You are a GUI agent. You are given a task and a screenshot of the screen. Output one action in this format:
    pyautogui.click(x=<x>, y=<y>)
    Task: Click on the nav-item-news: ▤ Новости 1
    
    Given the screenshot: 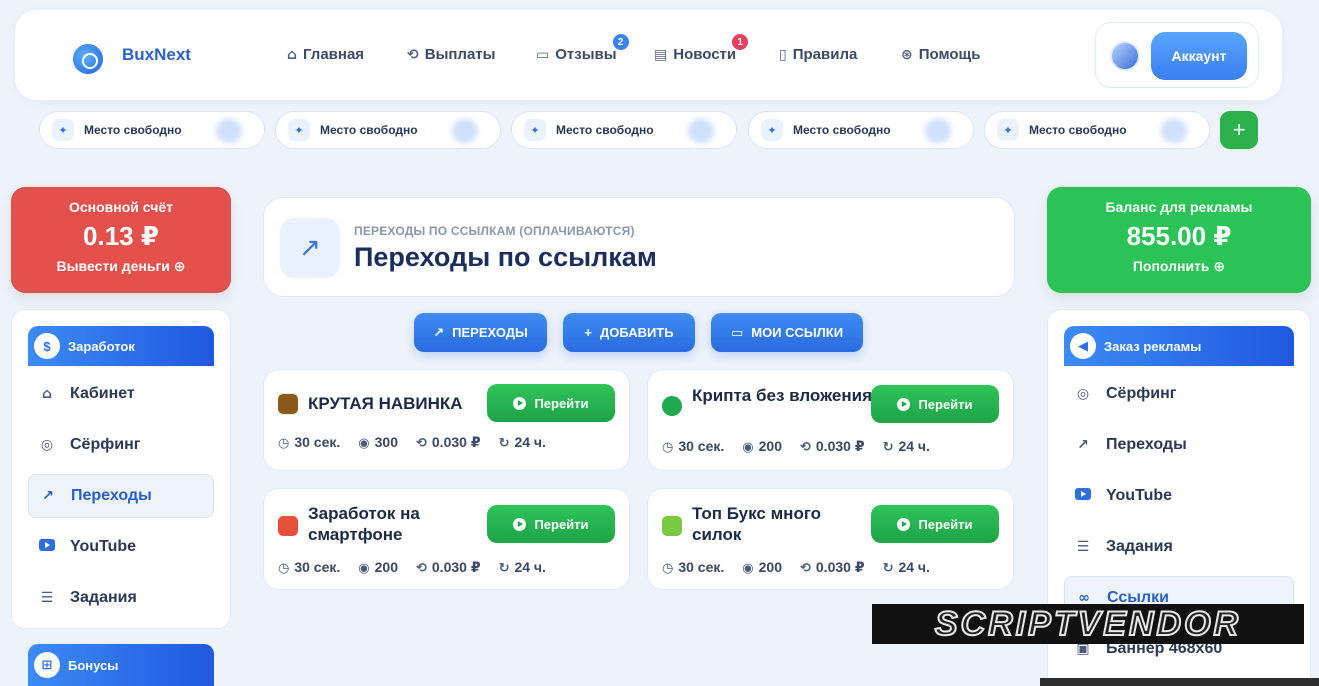 What is the action you would take?
    pyautogui.click(x=701, y=48)
    